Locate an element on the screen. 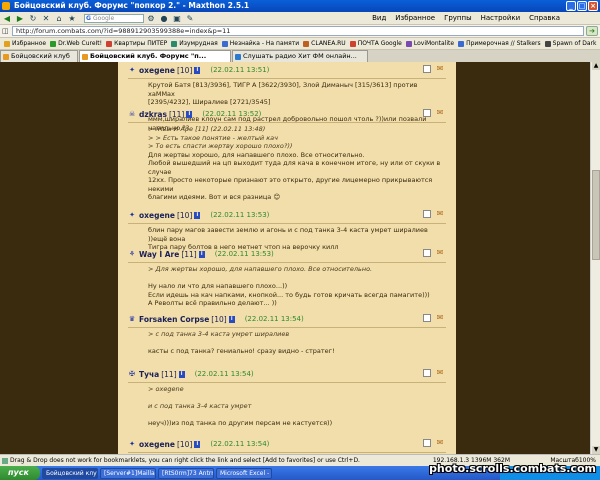 The image size is (600, 480). favorite-link: Незнайка - На памяти is located at coordinates (260, 43).